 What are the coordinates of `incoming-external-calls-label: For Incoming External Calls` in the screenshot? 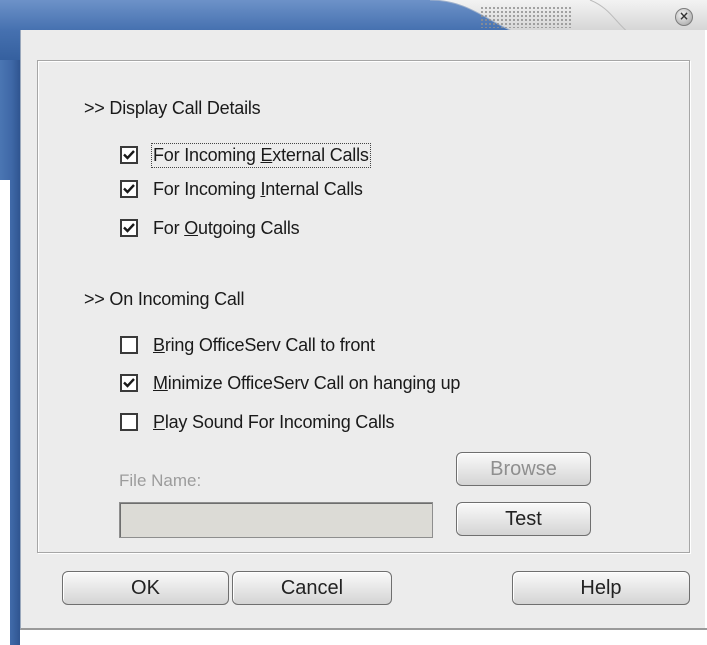 It's located at (261, 155).